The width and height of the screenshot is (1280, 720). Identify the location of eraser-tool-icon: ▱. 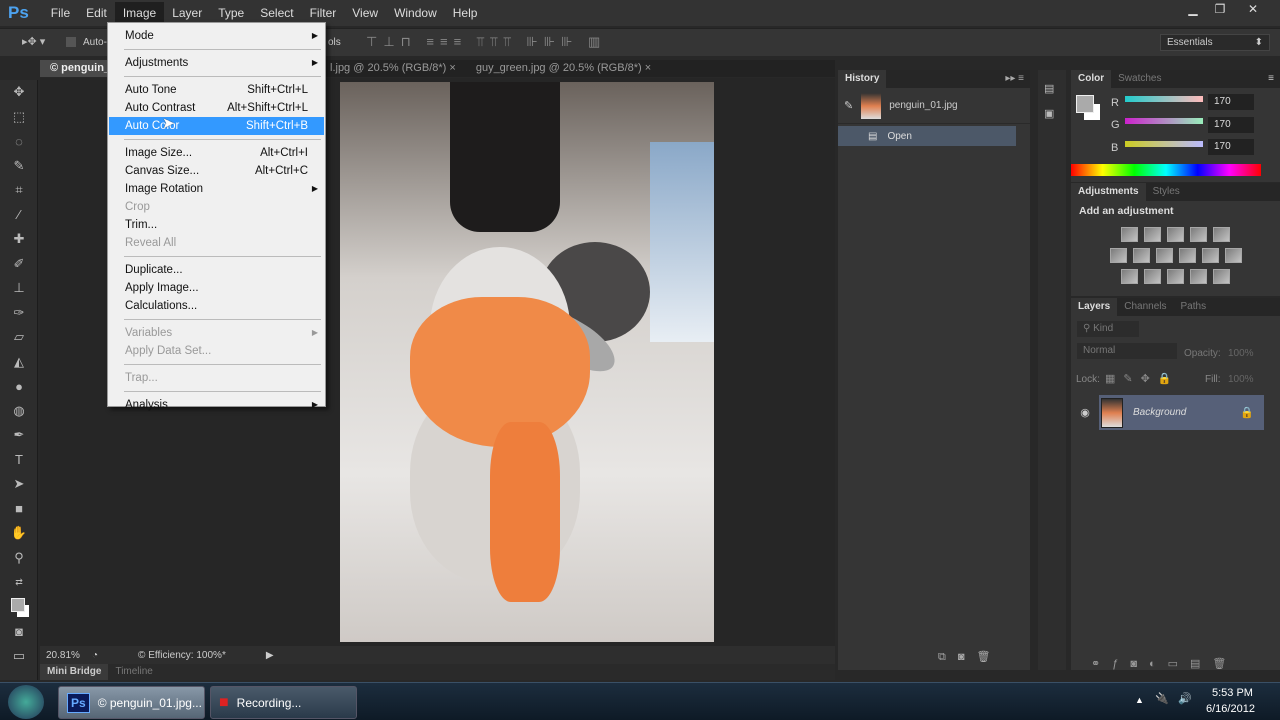
(19, 337).